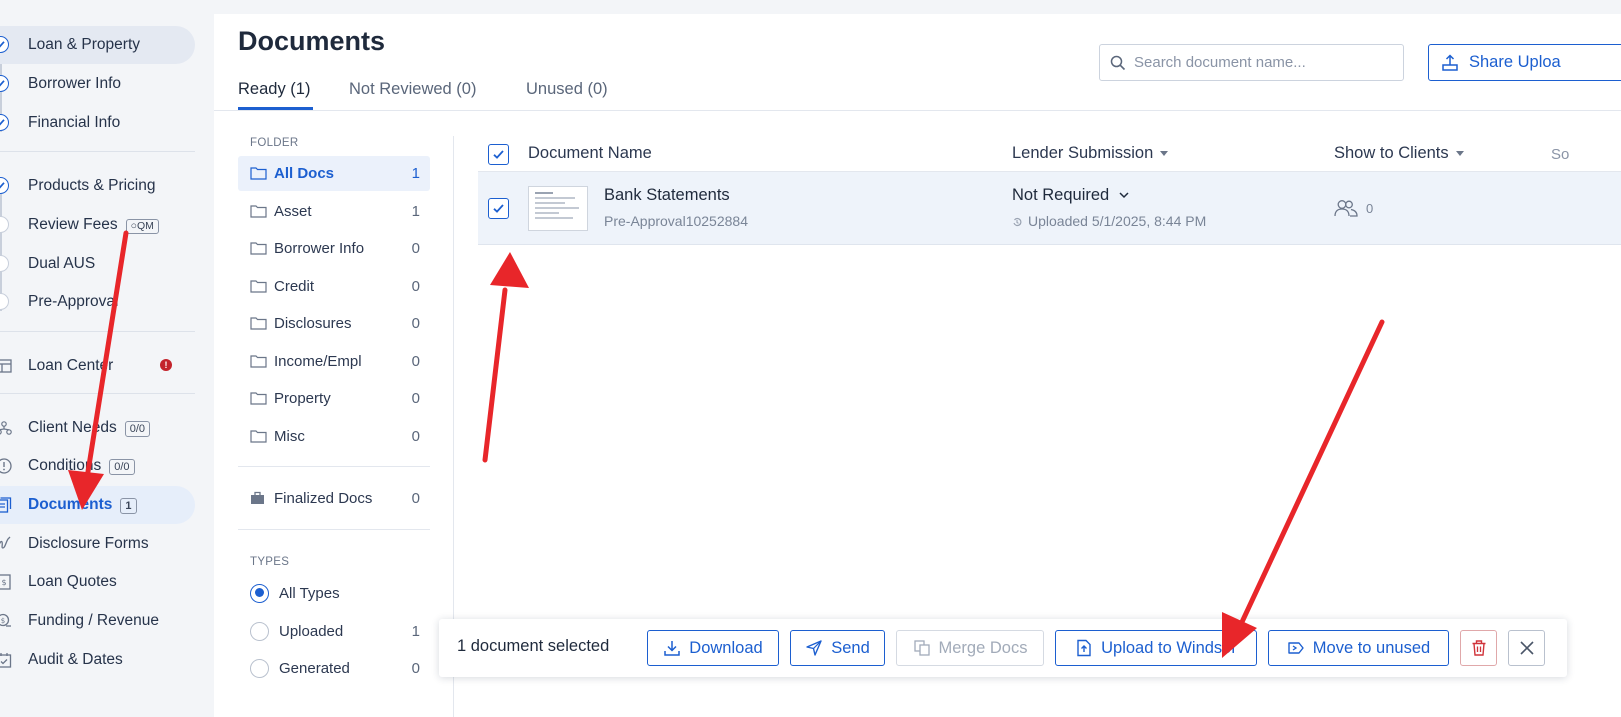 The image size is (1621, 717). What do you see at coordinates (544, 193) in the screenshot?
I see `thumb-line` at bounding box center [544, 193].